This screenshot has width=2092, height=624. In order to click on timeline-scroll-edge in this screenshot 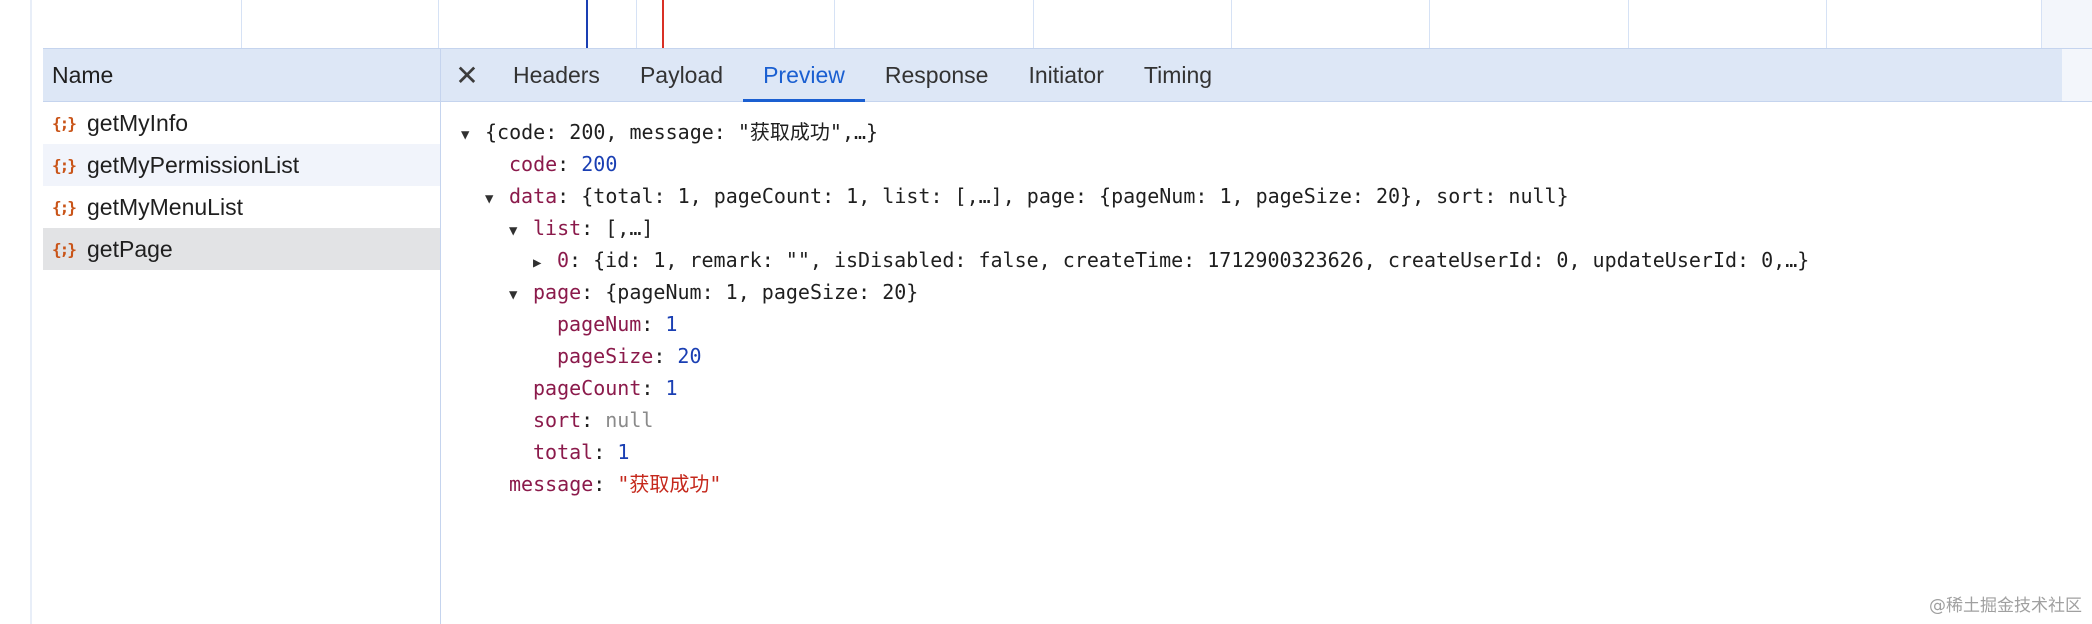, I will do `click(2066, 24)`.